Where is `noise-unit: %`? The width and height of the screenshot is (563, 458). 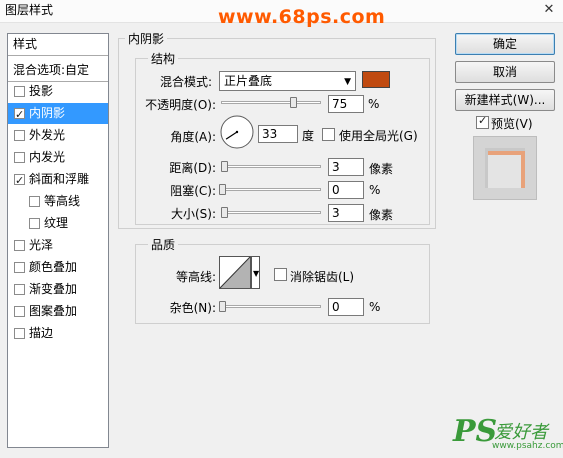 noise-unit: % is located at coordinates (375, 307).